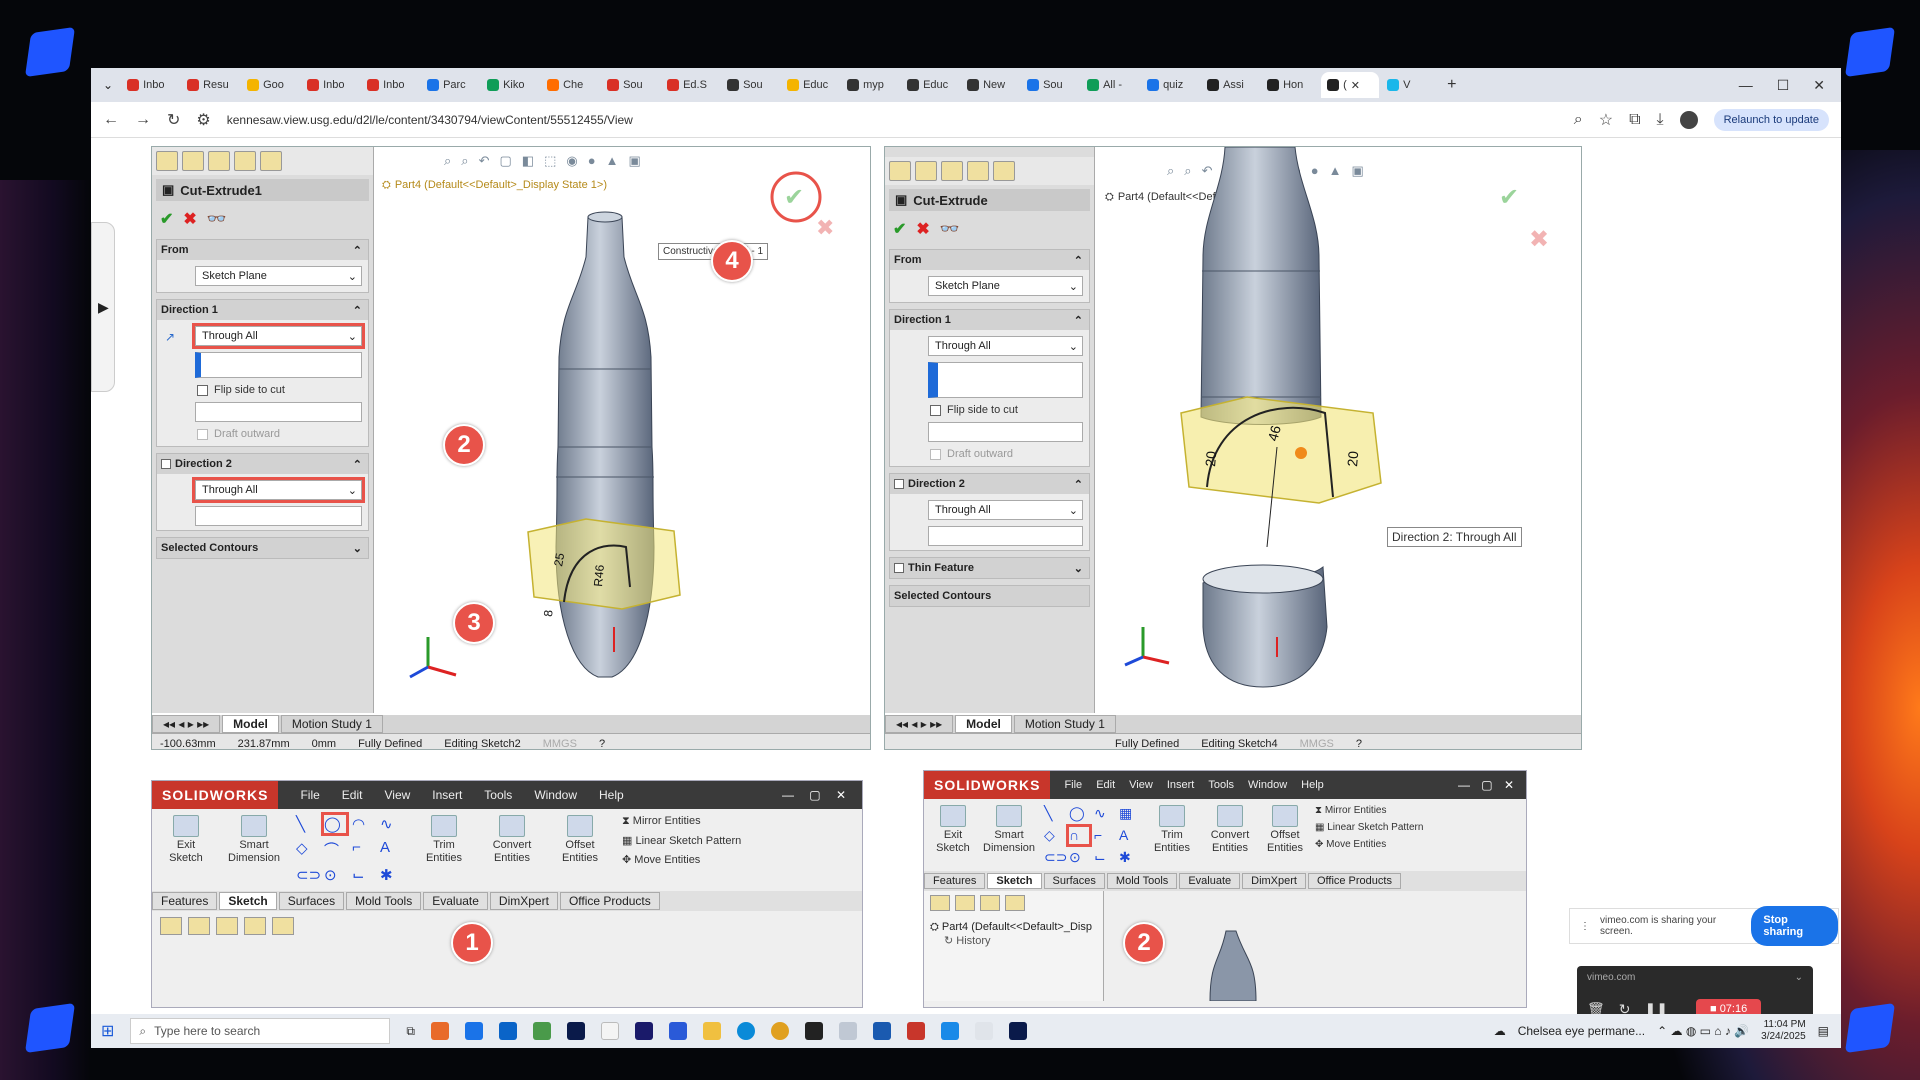  Describe the element at coordinates (1585, 926) in the screenshot. I see `drag-handle-icon: ⋮` at that location.